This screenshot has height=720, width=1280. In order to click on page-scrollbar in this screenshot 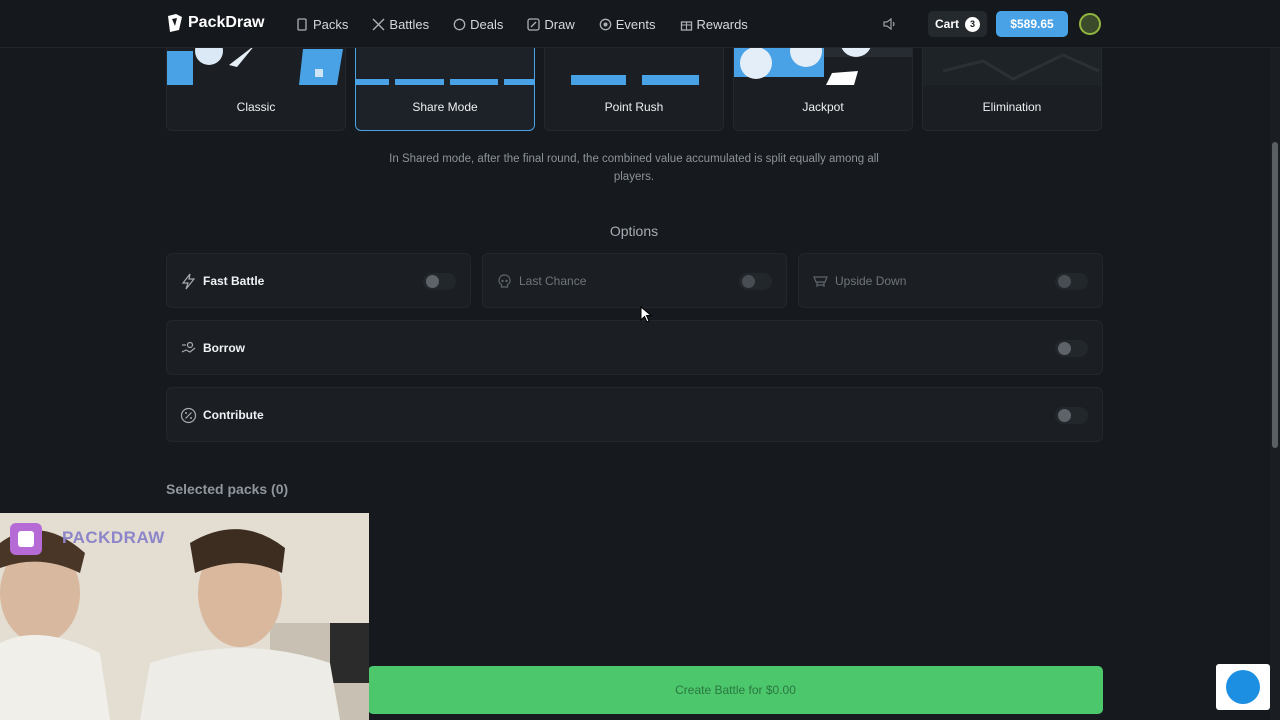, I will do `click(1275, 384)`.